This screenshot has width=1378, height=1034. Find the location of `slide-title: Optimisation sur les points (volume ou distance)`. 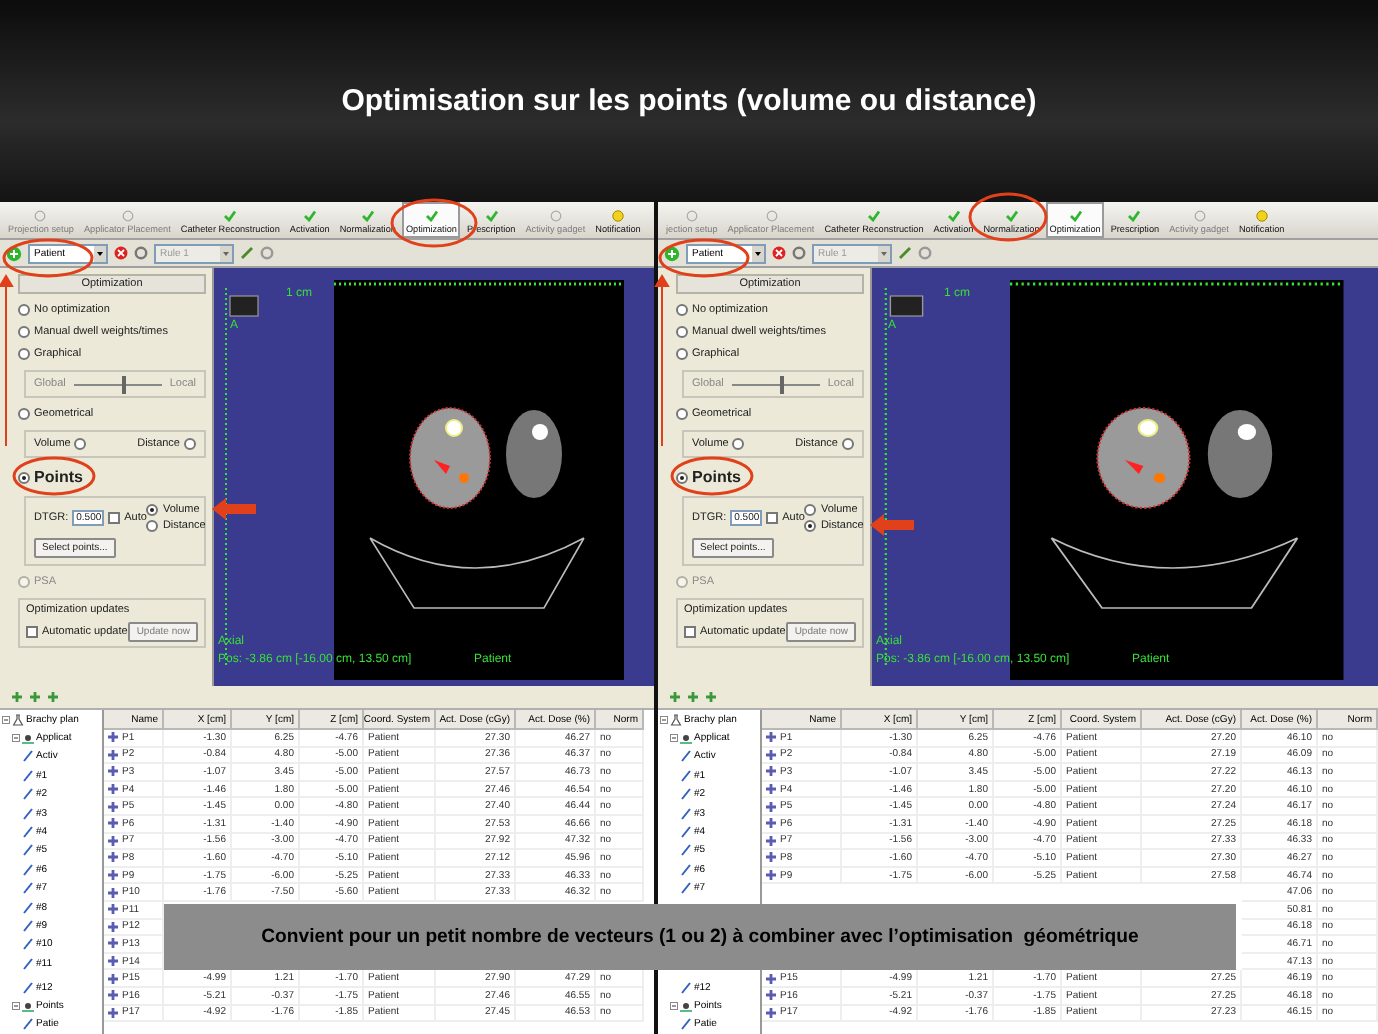

slide-title: Optimisation sur les points (volume ou distance) is located at coordinates (689, 101).